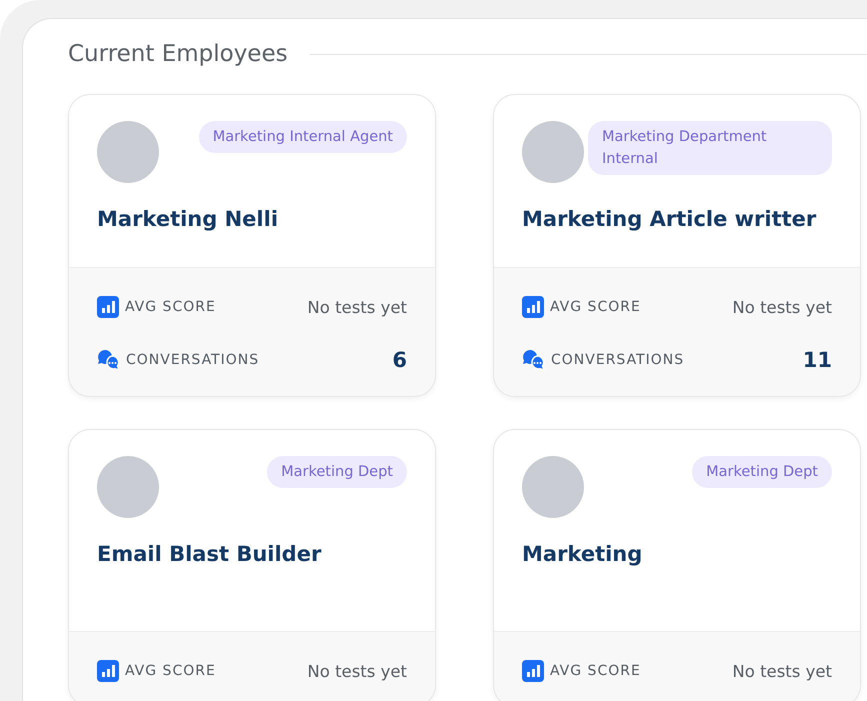 The width and height of the screenshot is (867, 701). What do you see at coordinates (188, 219) in the screenshot?
I see `employee-name: Marketing Nelli` at bounding box center [188, 219].